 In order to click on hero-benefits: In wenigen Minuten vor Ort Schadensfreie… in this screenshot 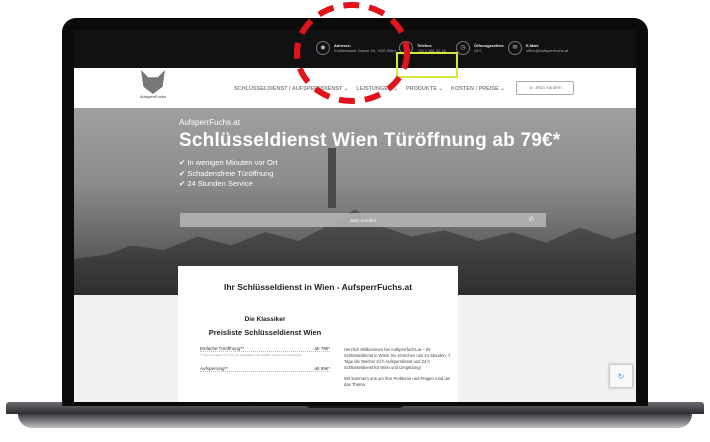, I will do `click(228, 174)`.